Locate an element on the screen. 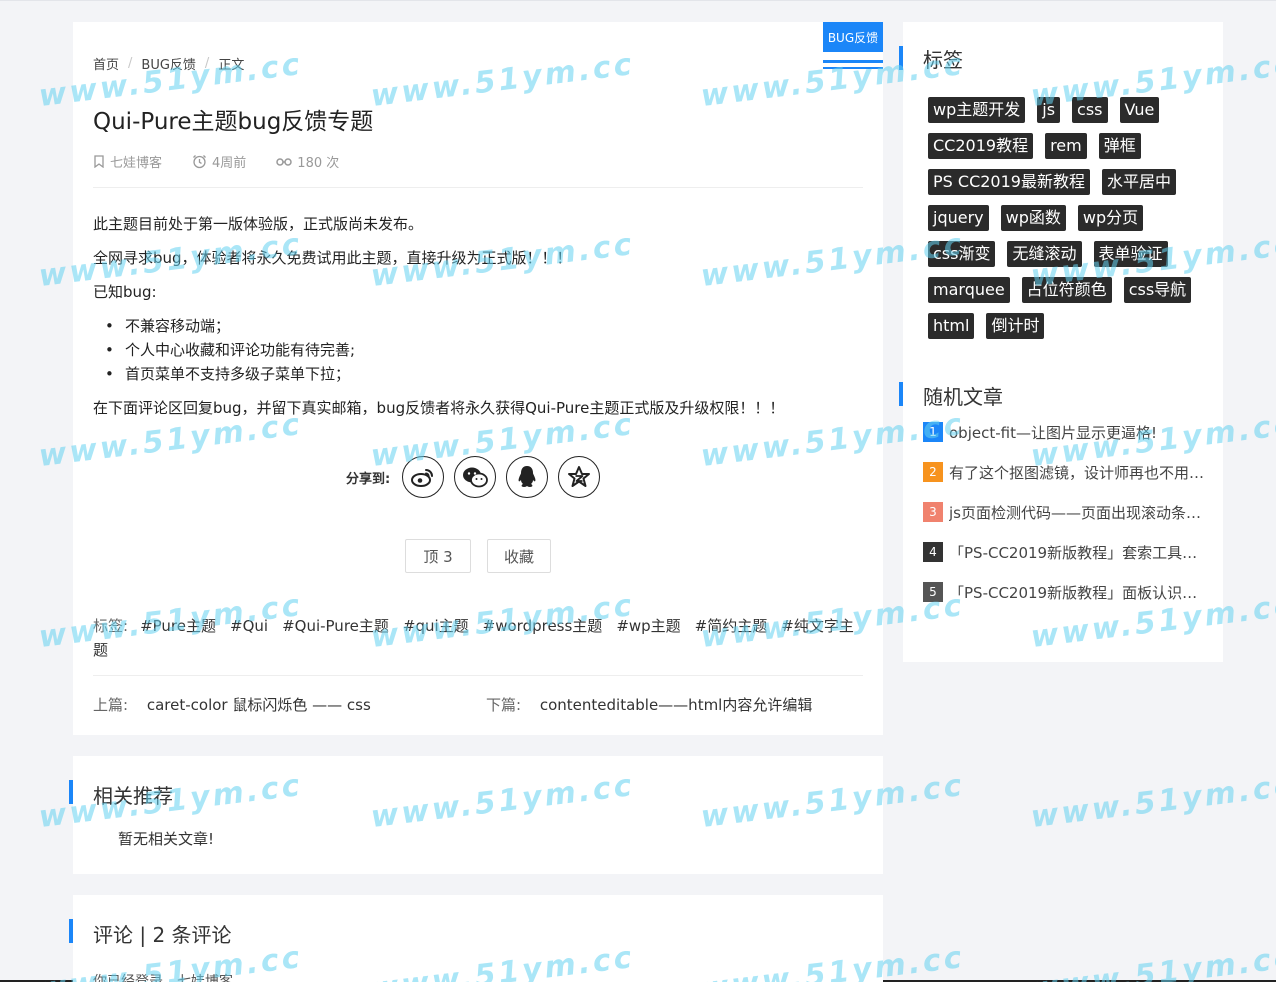 Image resolution: width=1276 pixels, height=982 pixels. content-paragraph: 已知bug: is located at coordinates (125, 292).